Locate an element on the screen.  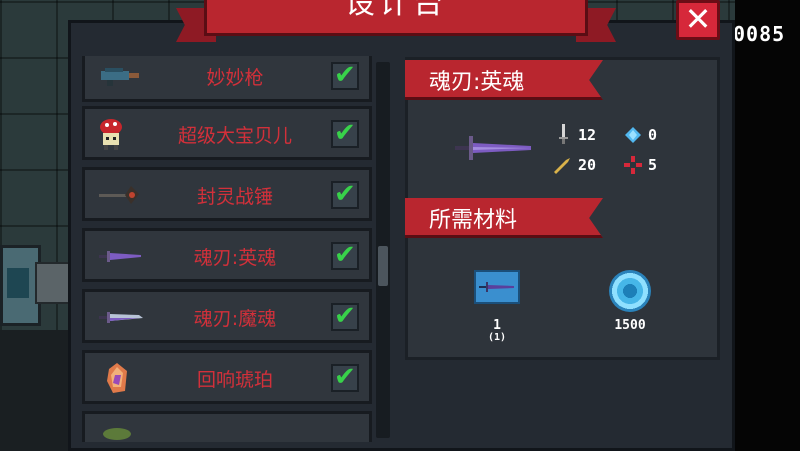
accuracy-value: 5 is located at coordinates (653, 165).